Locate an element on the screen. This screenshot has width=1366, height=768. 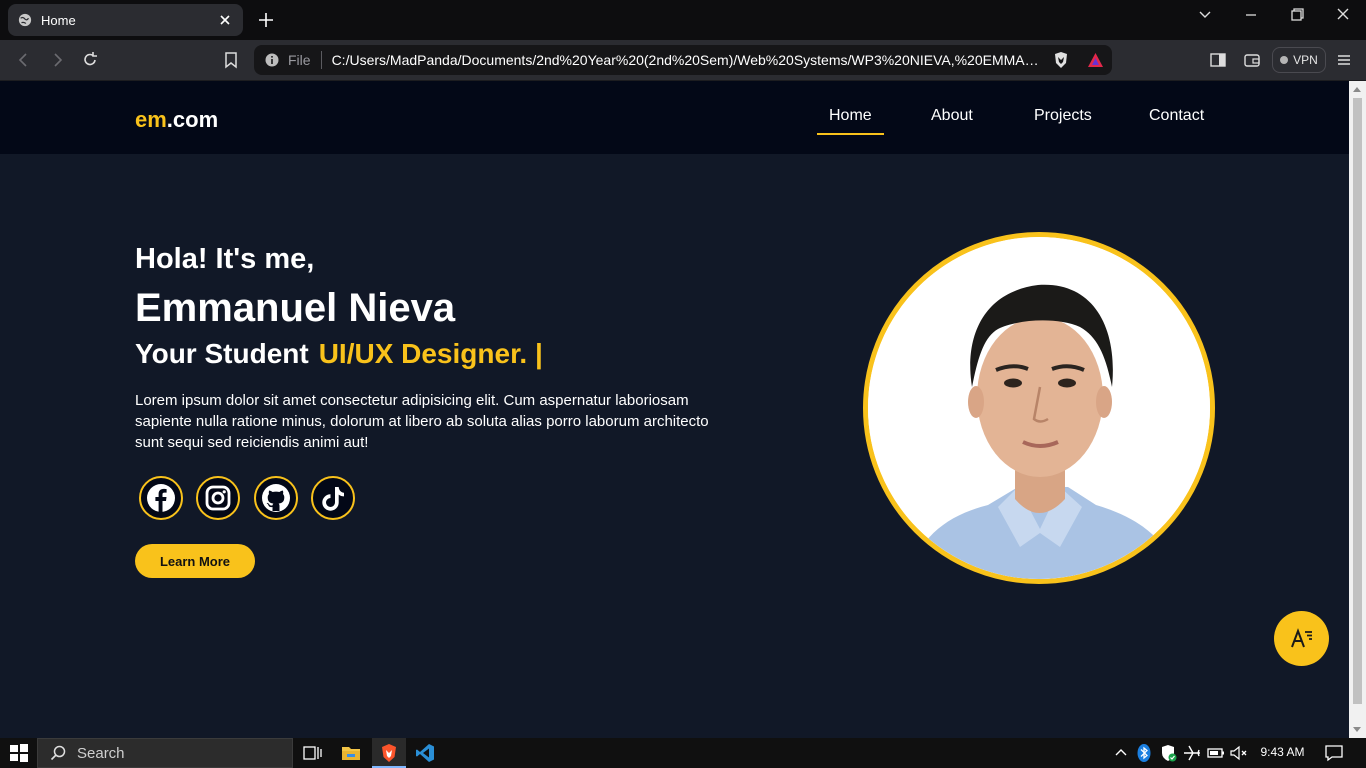
scroll-up-icon is located at coordinates (1357, 89).